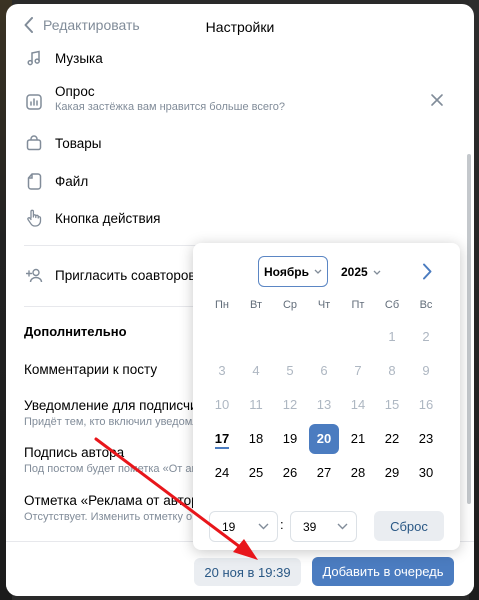 The height and width of the screenshot is (600, 479). Describe the element at coordinates (79, 58) in the screenshot. I see `attach-music-label: Музыка` at that location.